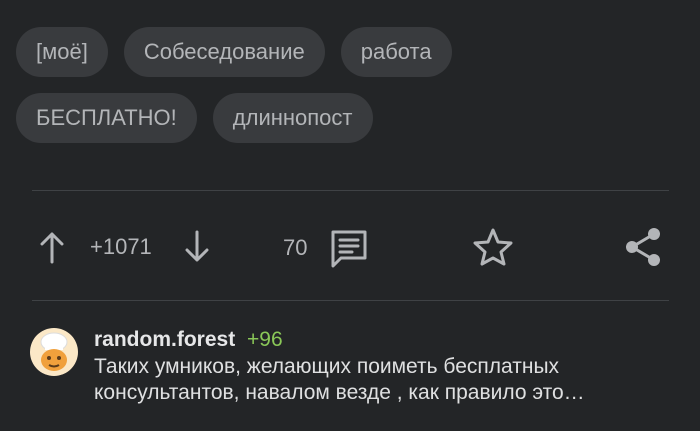 The image size is (700, 431). What do you see at coordinates (396, 52) in the screenshot?
I see `tag-rabota: работа` at bounding box center [396, 52].